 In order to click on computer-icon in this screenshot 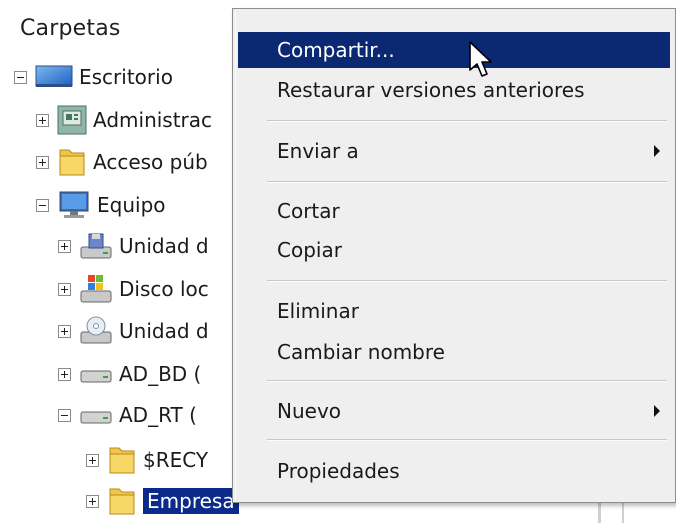, I will do `click(74, 204)`.